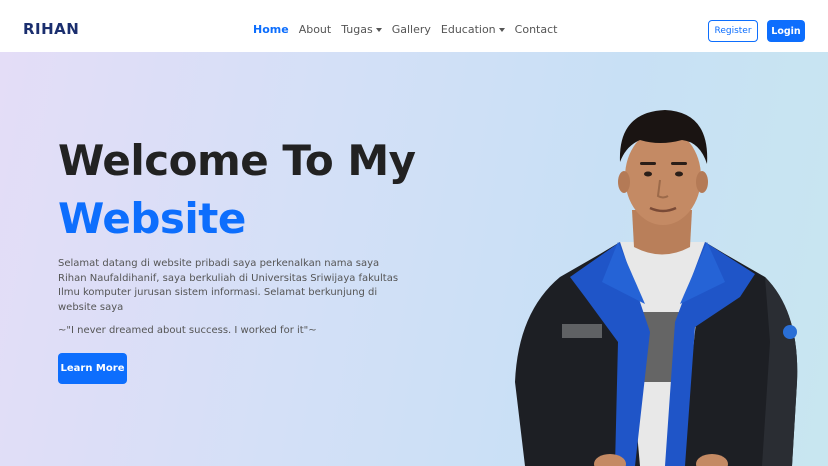 The height and width of the screenshot is (466, 828). I want to click on nav-tugas: Tugas, so click(361, 29).